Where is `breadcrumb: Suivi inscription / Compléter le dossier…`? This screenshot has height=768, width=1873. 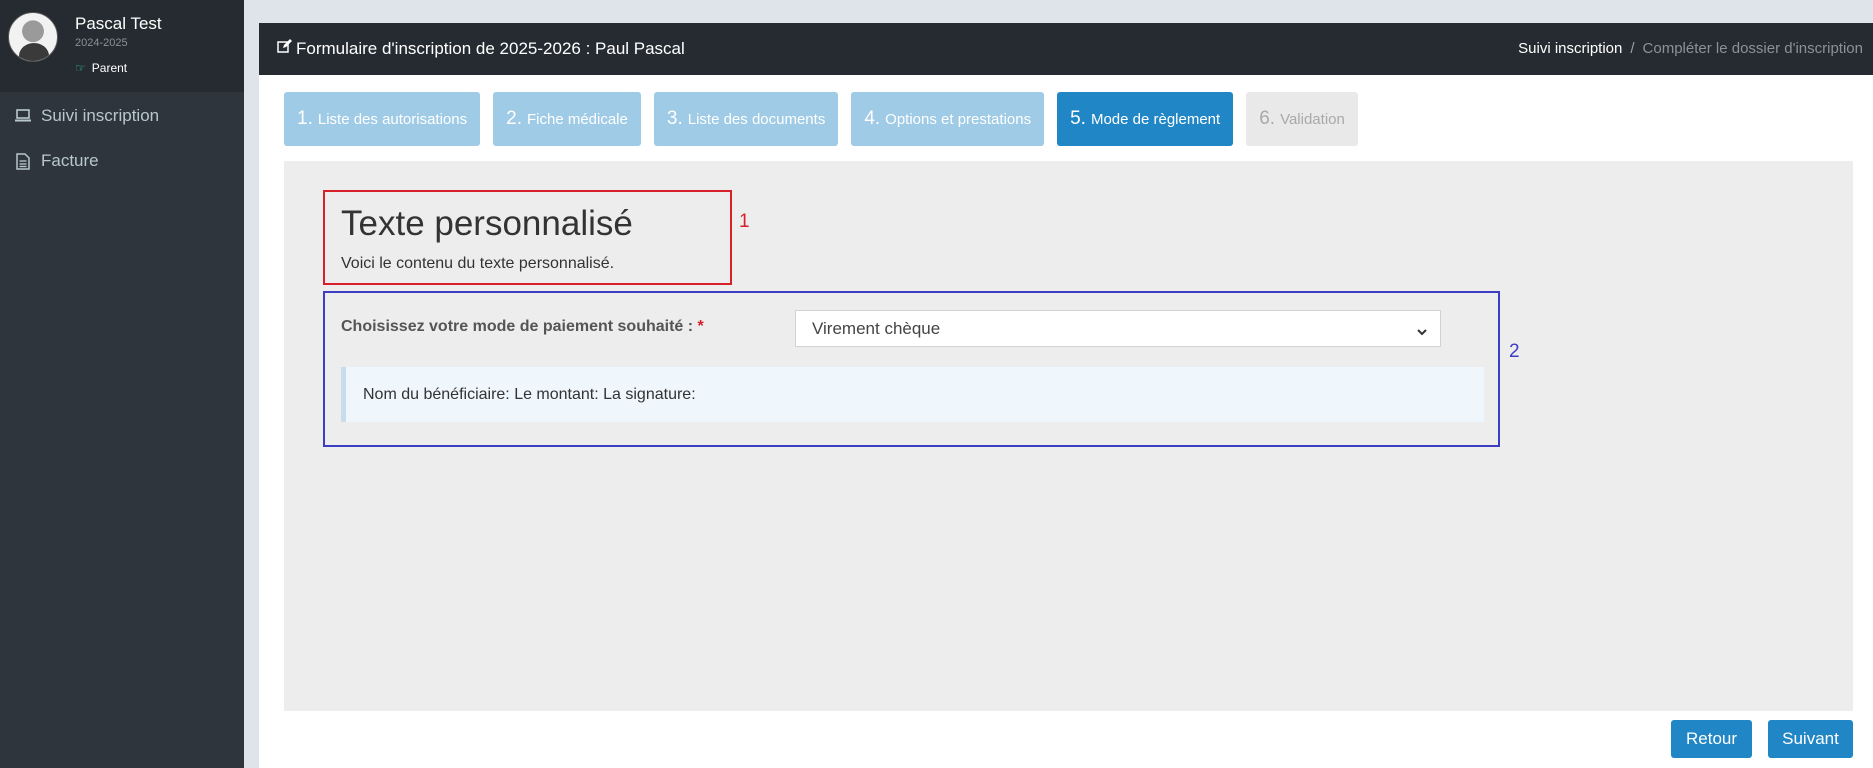
breadcrumb: Suivi inscription / Compléter le dossier… is located at coordinates (1690, 48).